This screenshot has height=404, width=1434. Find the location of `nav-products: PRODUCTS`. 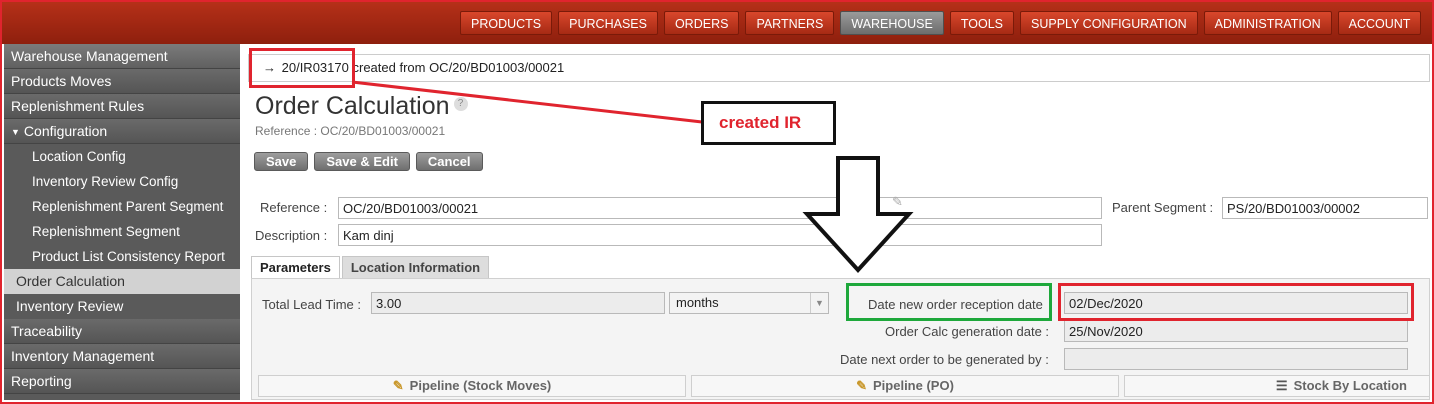

nav-products: PRODUCTS is located at coordinates (506, 23).